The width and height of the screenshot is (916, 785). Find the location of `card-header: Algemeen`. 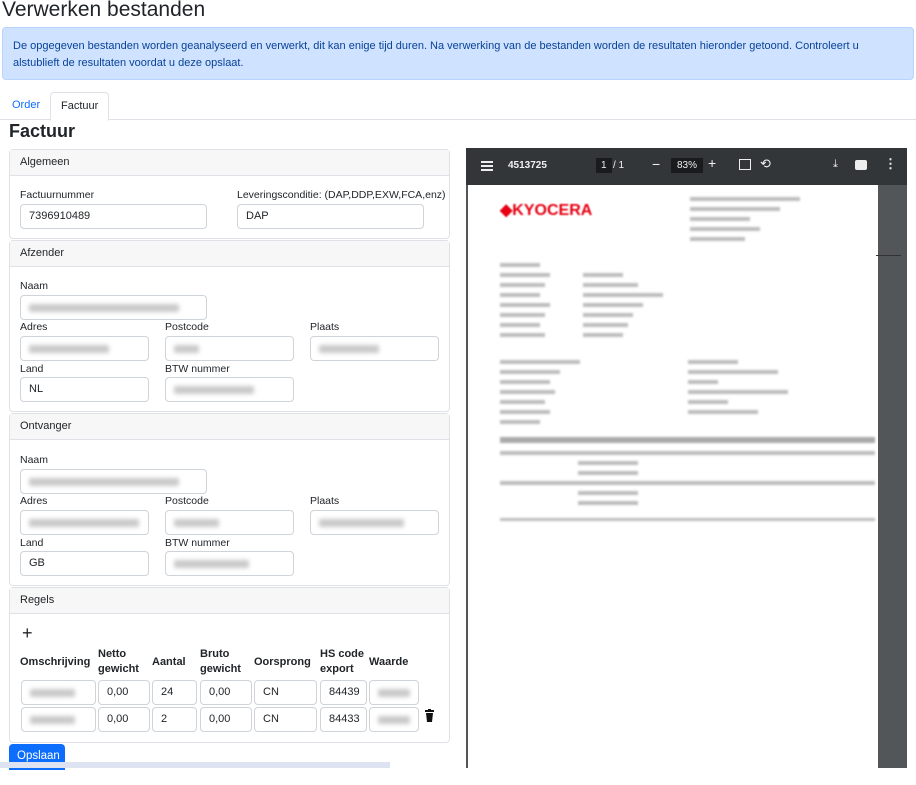

card-header: Algemeen is located at coordinates (229, 163).